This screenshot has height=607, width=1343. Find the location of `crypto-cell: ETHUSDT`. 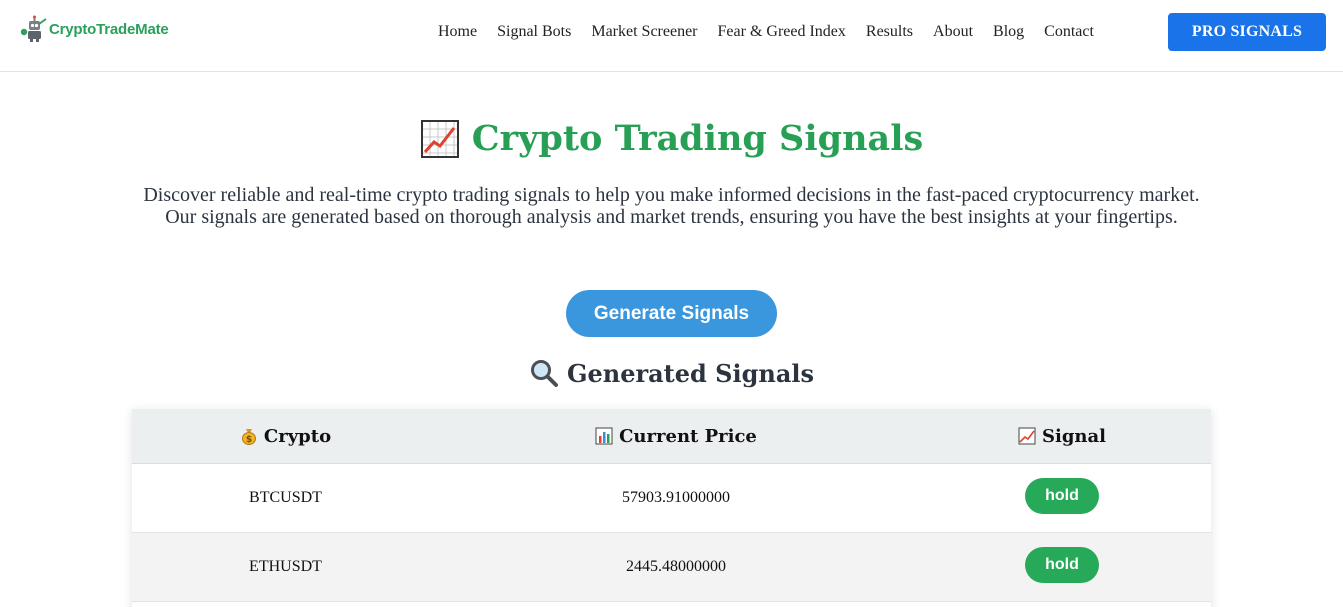

crypto-cell: ETHUSDT is located at coordinates (285, 566).